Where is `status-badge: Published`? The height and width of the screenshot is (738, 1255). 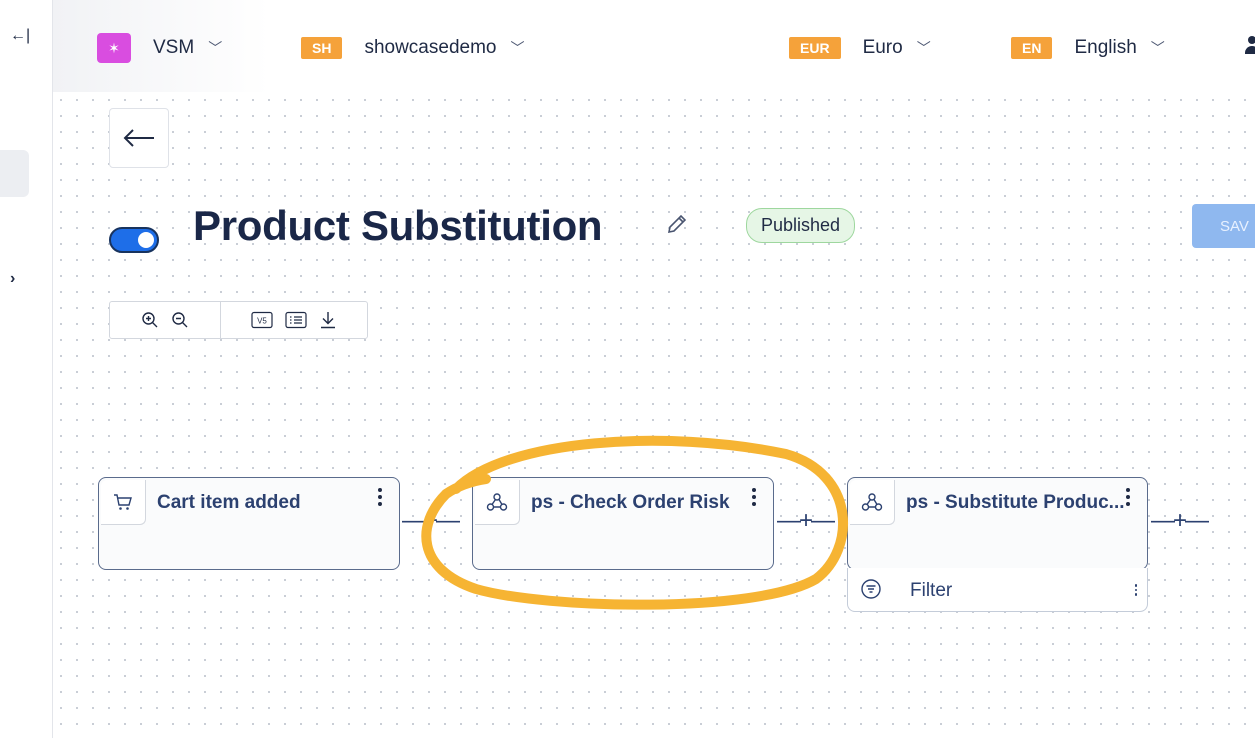
status-badge: Published is located at coordinates (801, 225).